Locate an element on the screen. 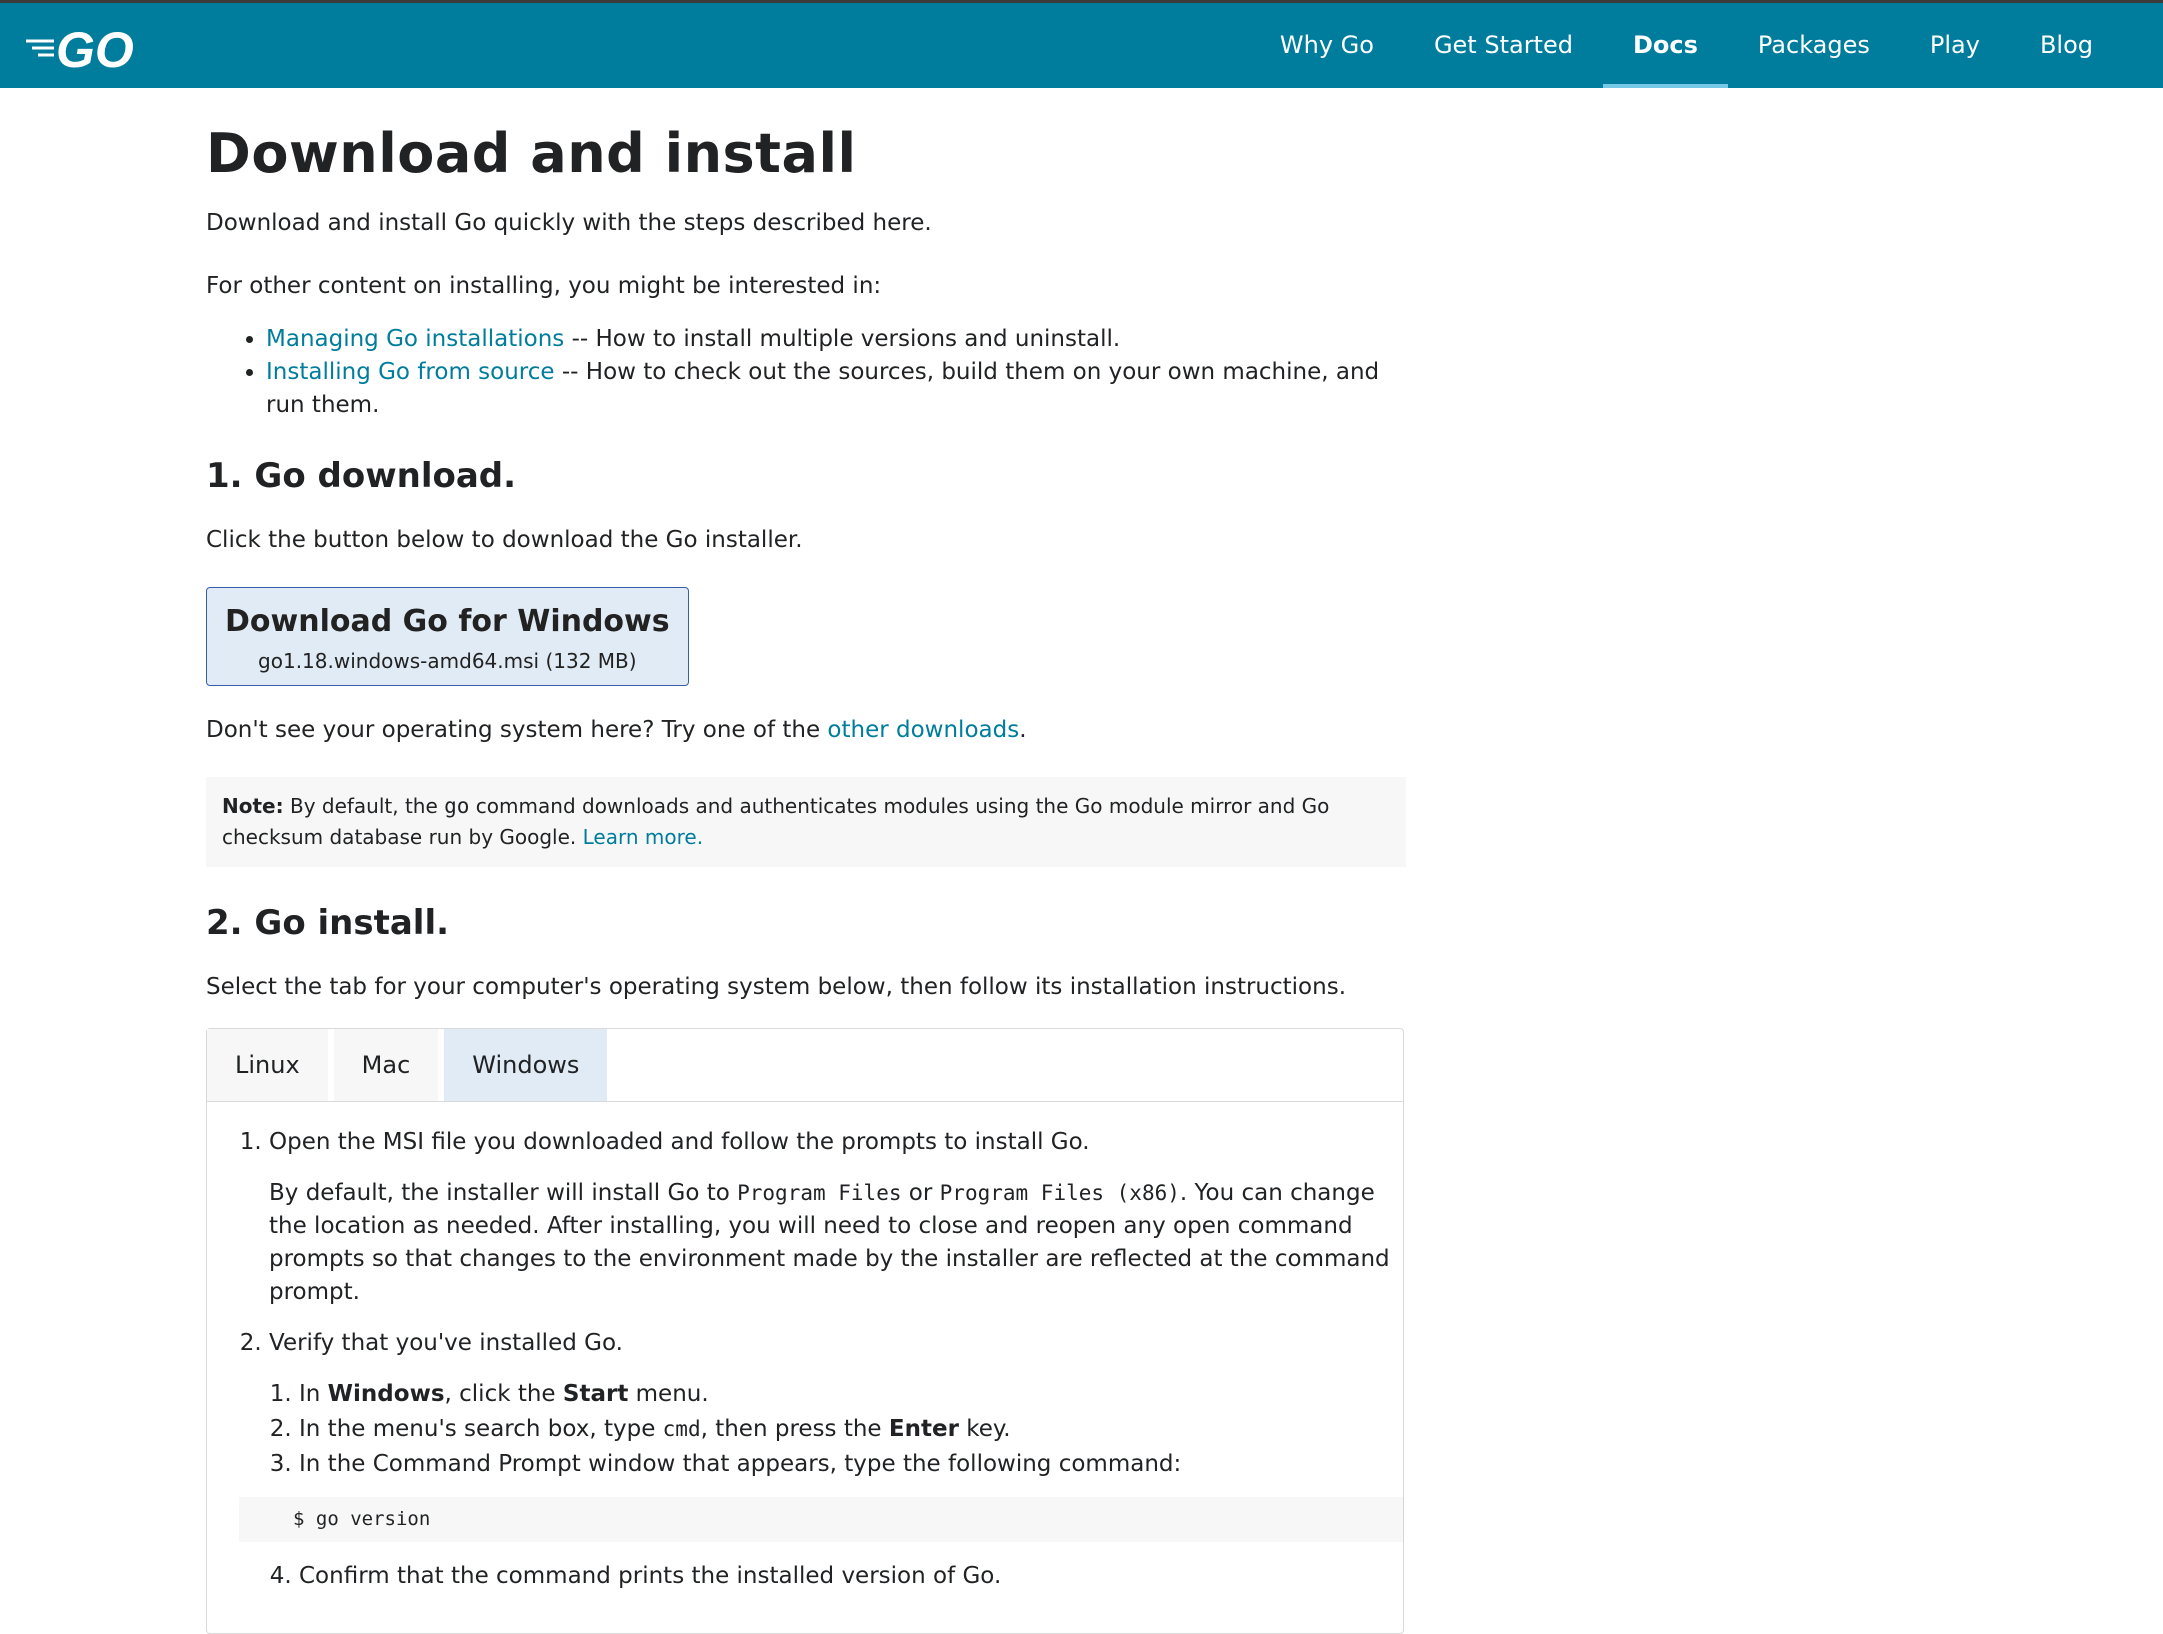  cmd-code: cmd is located at coordinates (681, 1429).